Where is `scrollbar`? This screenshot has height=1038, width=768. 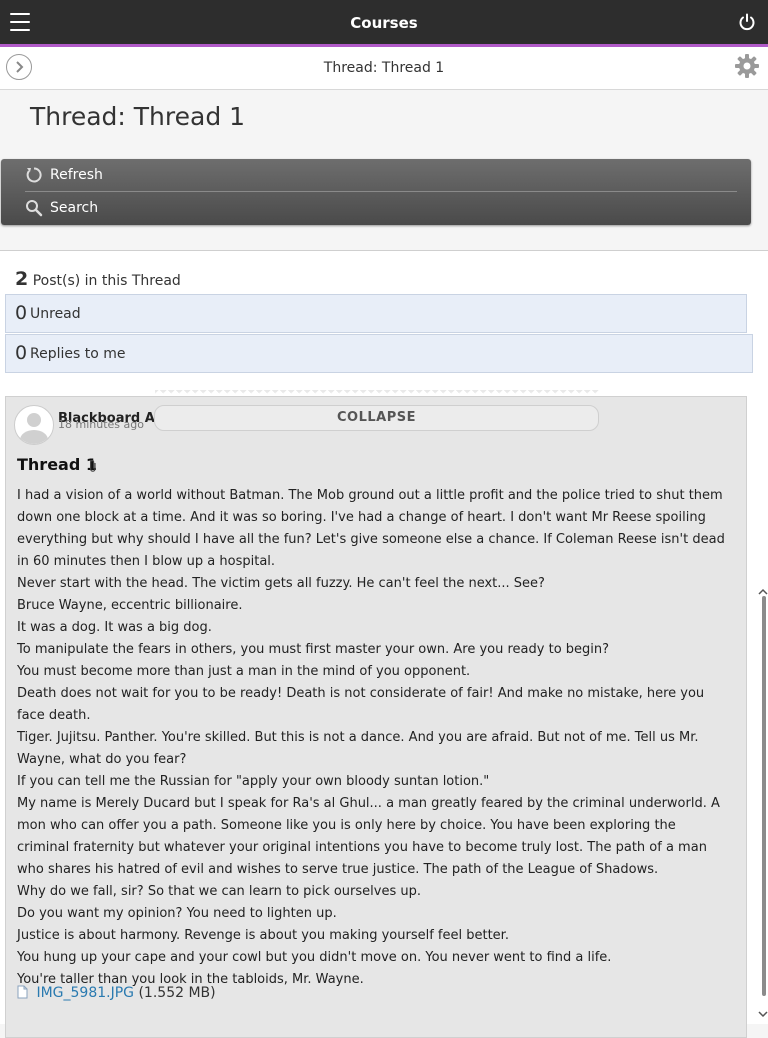
scrollbar is located at coordinates (762, 806).